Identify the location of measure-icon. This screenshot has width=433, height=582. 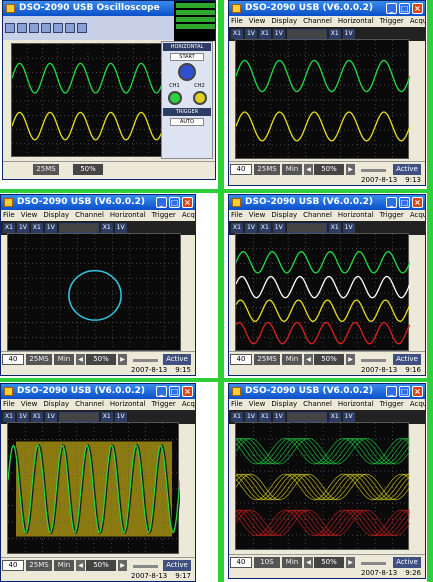
(58, 28).